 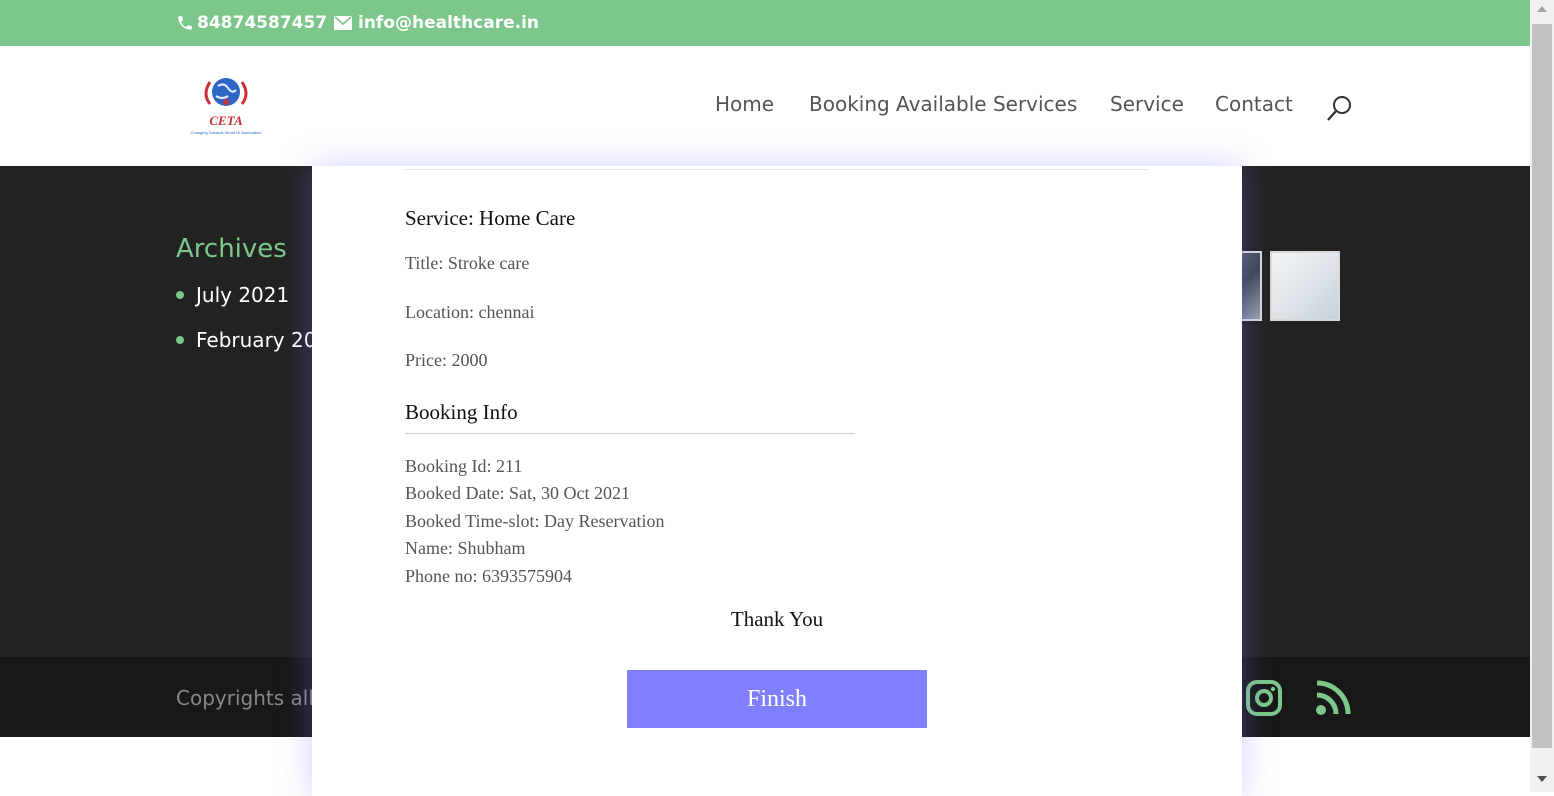 I want to click on logo-tagline: Changing Towards World Of Automation, so click(x=225, y=132).